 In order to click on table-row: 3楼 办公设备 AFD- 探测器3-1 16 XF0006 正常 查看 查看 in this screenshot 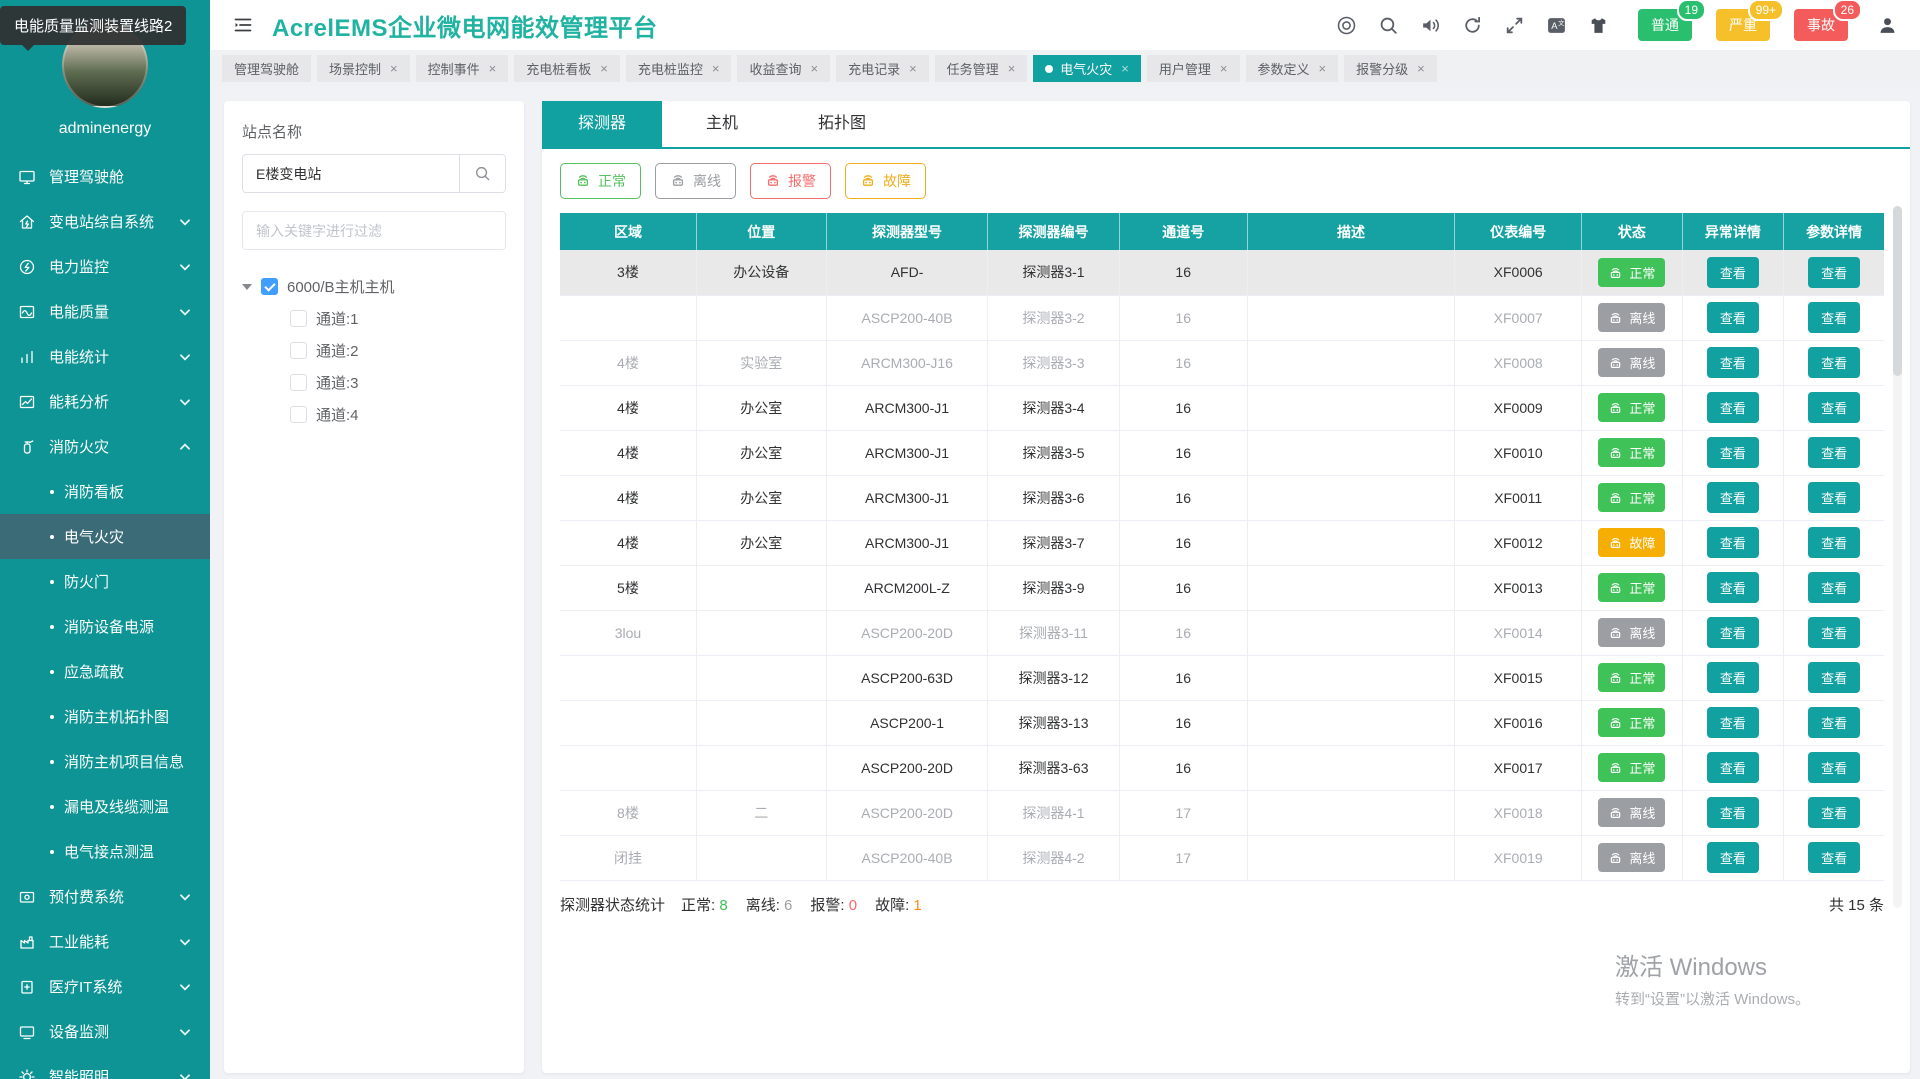, I will do `click(1222, 273)`.